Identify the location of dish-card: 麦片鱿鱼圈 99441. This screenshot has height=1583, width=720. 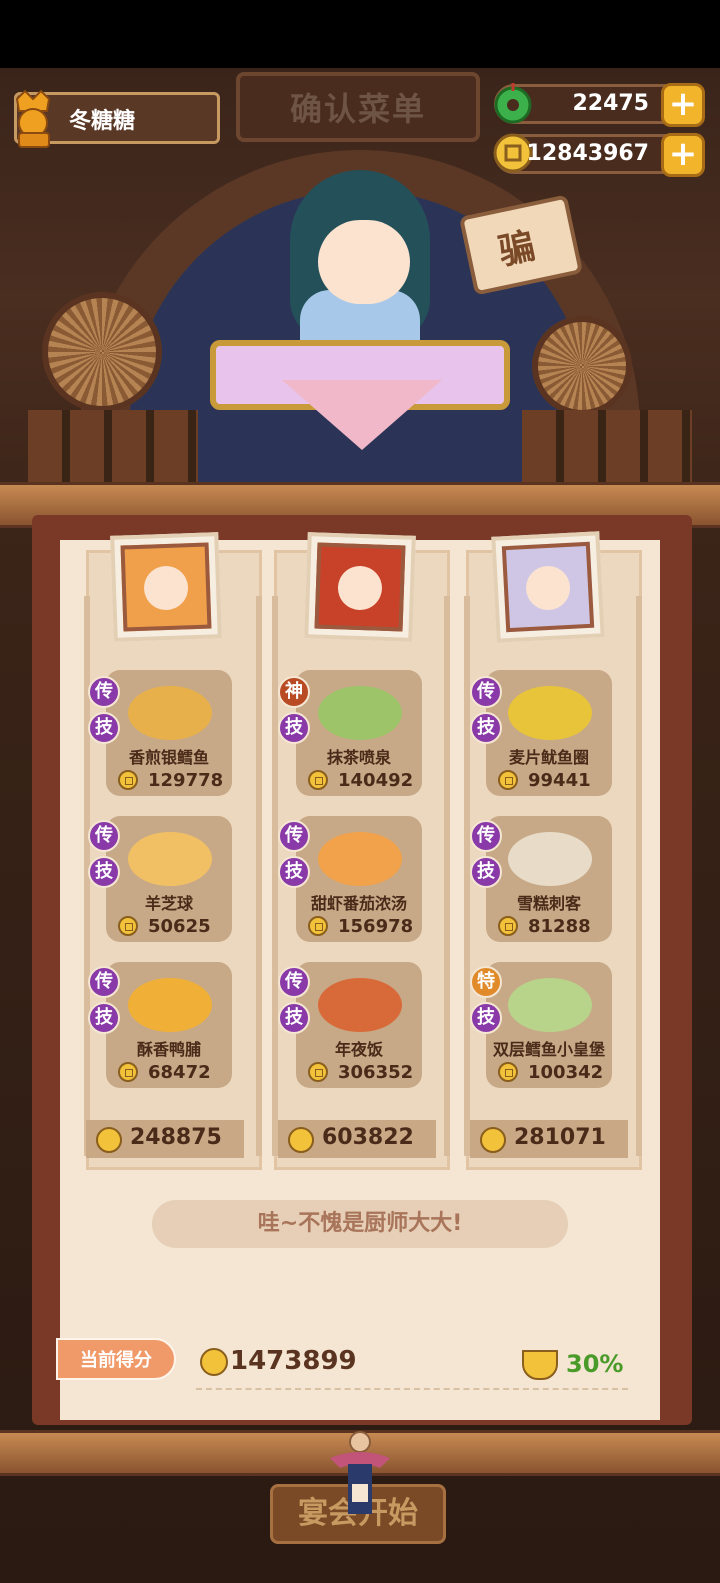
(549, 733).